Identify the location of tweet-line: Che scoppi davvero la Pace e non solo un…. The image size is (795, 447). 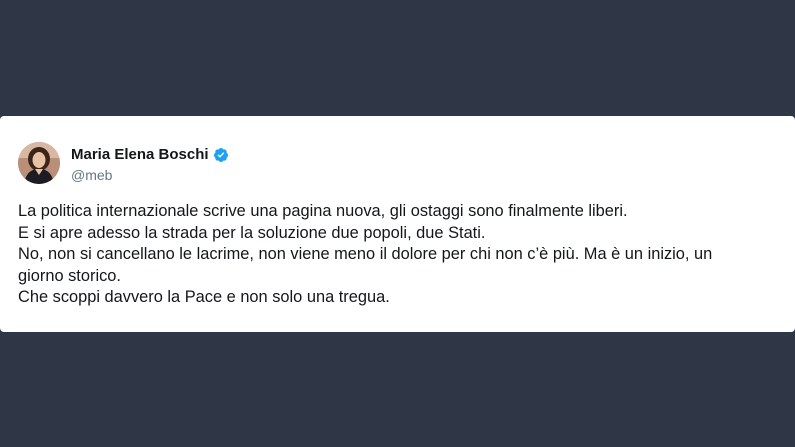
(204, 297).